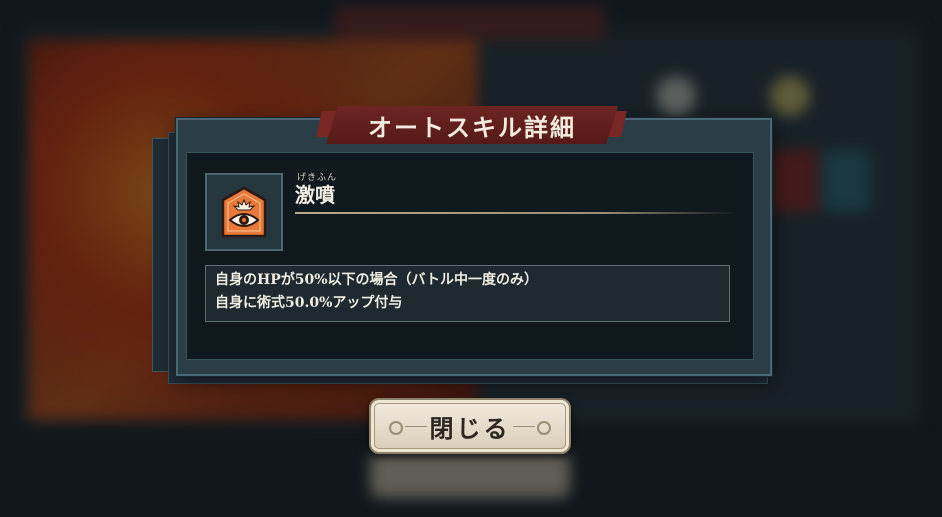 Image resolution: width=942 pixels, height=517 pixels. What do you see at coordinates (376, 280) in the screenshot?
I see `skill-description-line: 自身のHPが50%以下の場合（バトル中一度のみ）` at bounding box center [376, 280].